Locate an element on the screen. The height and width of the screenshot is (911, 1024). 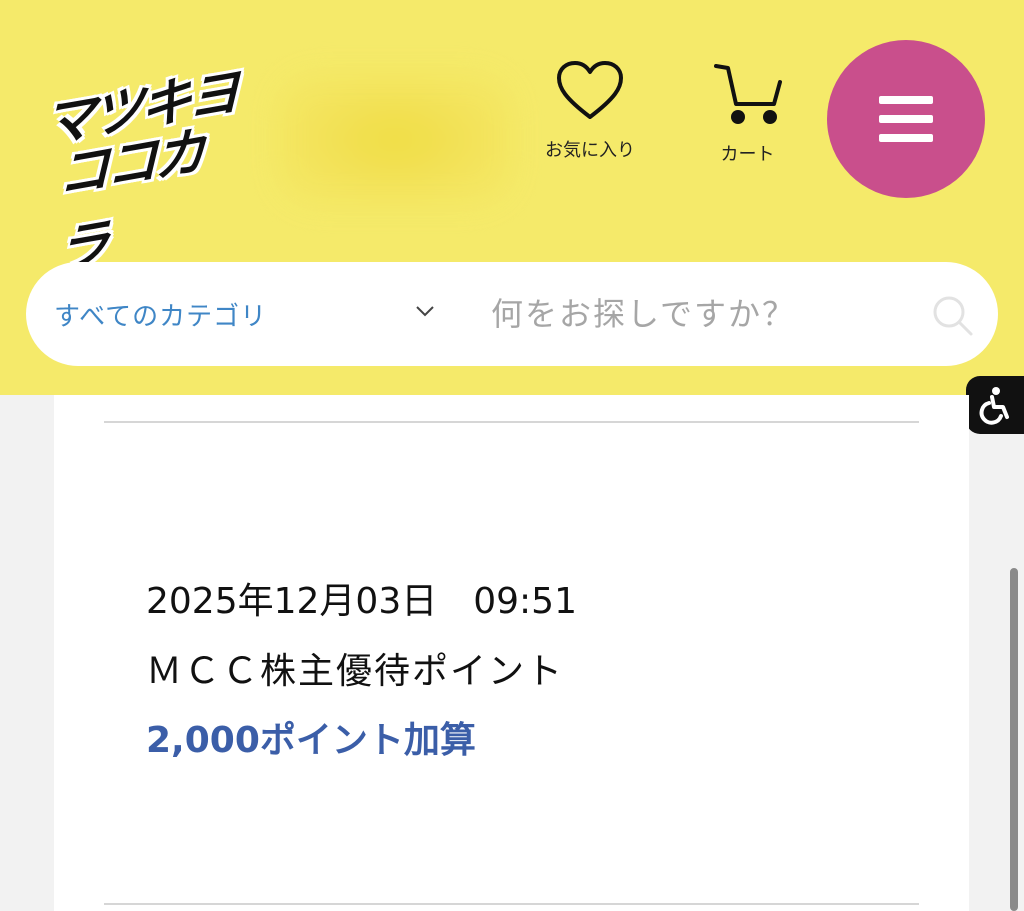
logo: マツキヨ ココカラ is located at coordinates (140, 172).